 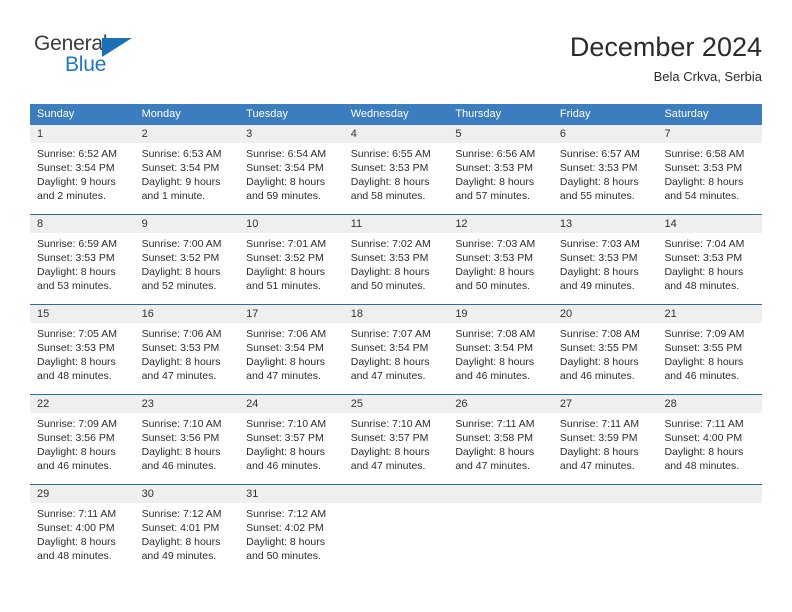 What do you see at coordinates (187, 494) in the screenshot?
I see `day-number: 30` at bounding box center [187, 494].